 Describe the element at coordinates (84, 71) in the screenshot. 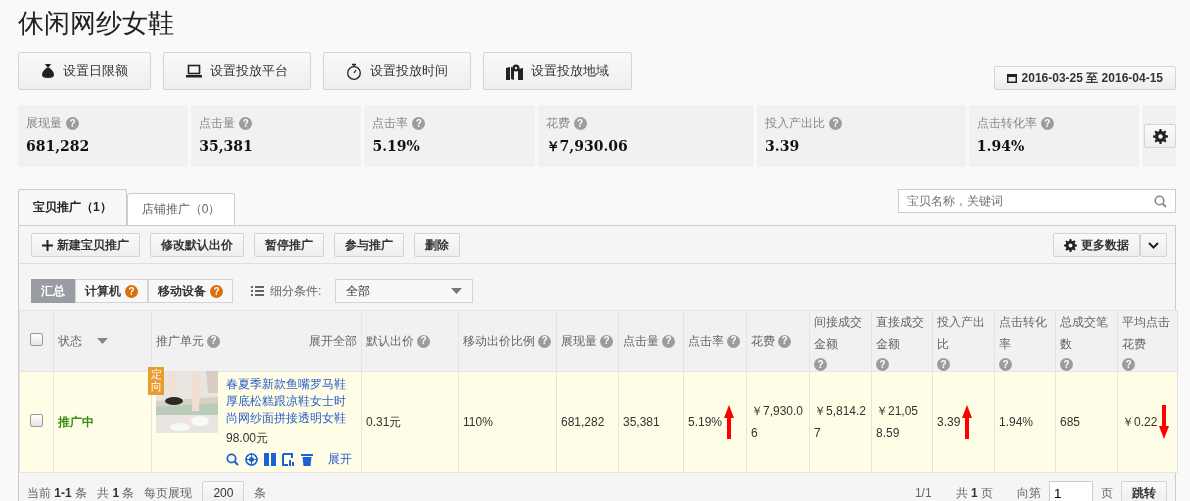

I see `action-button: 设置日限额` at that location.